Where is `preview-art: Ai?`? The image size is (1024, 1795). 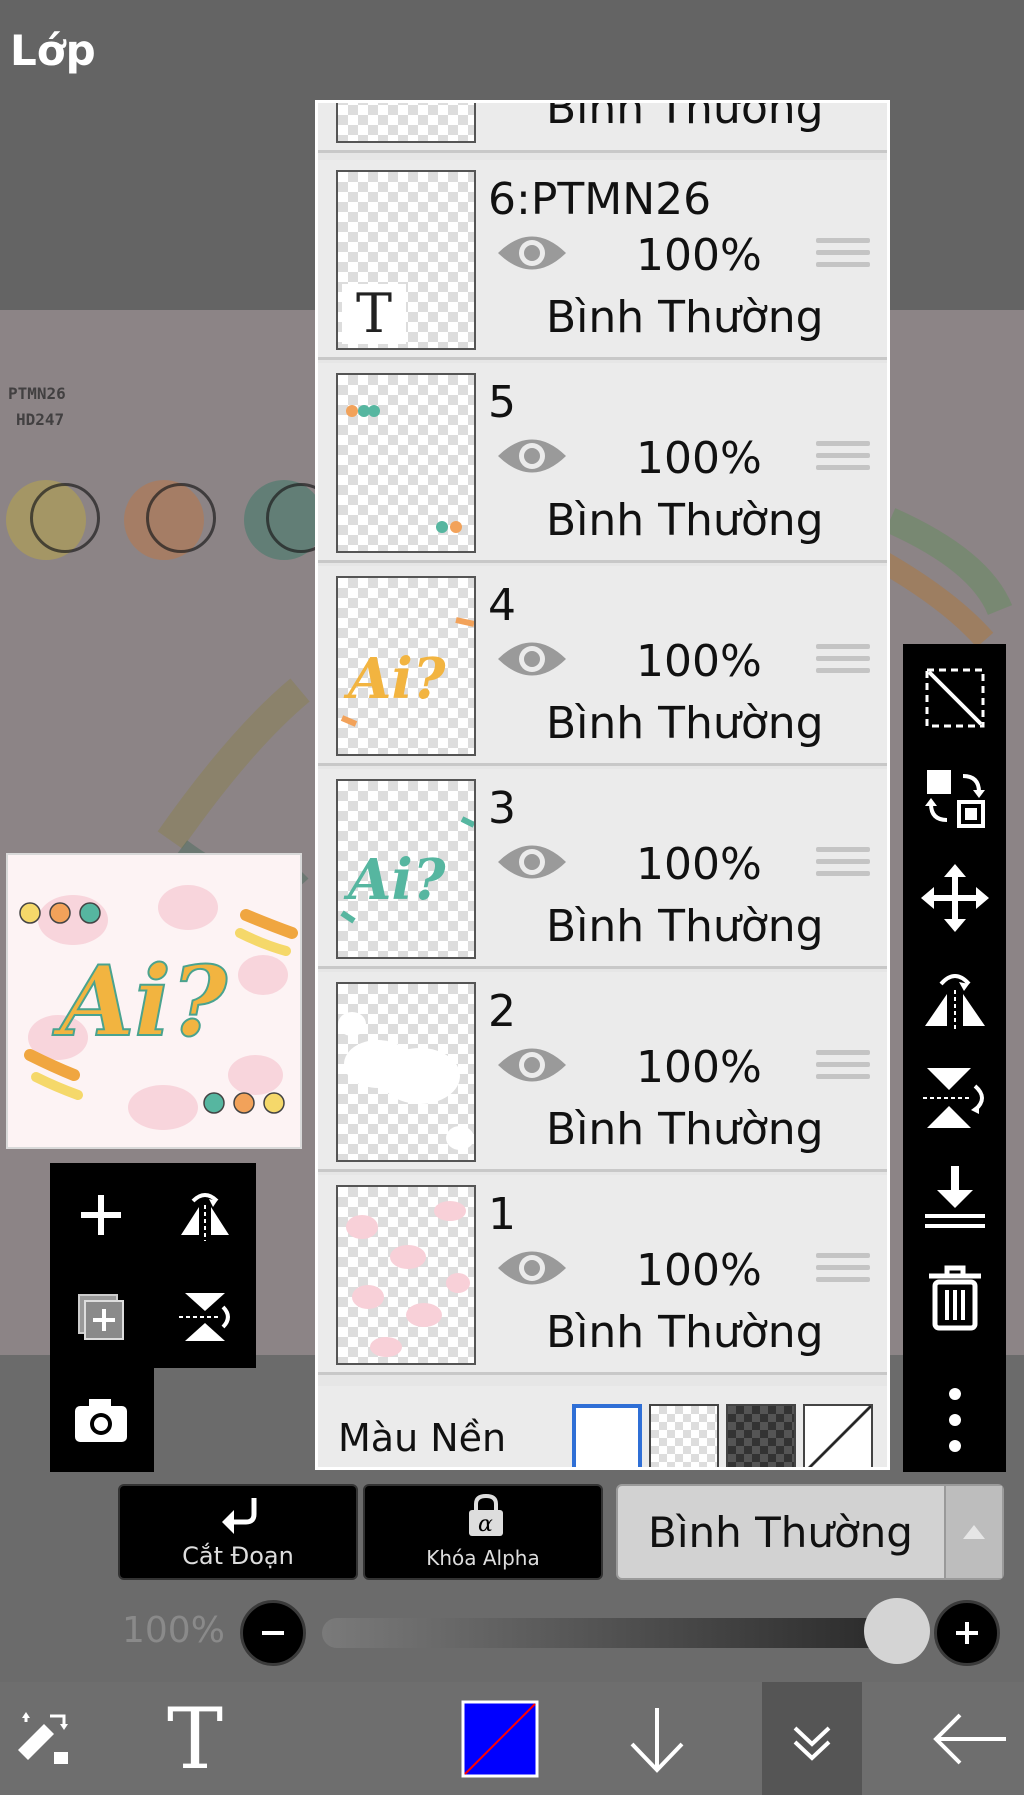 preview-art: Ai? is located at coordinates (158, 1008).